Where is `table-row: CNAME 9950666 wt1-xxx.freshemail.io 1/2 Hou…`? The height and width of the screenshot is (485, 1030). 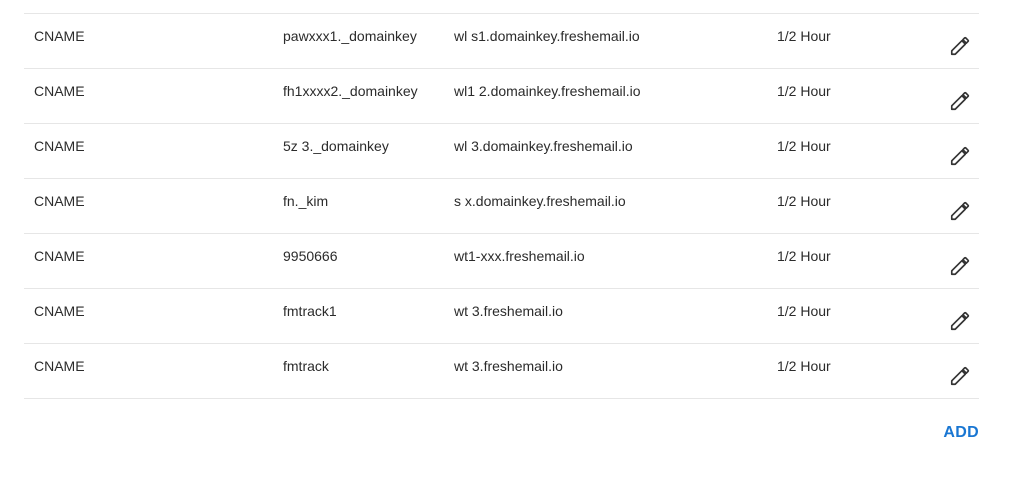
table-row: CNAME 9950666 wt1-xxx.freshemail.io 1/2 Hou… is located at coordinates (501, 261).